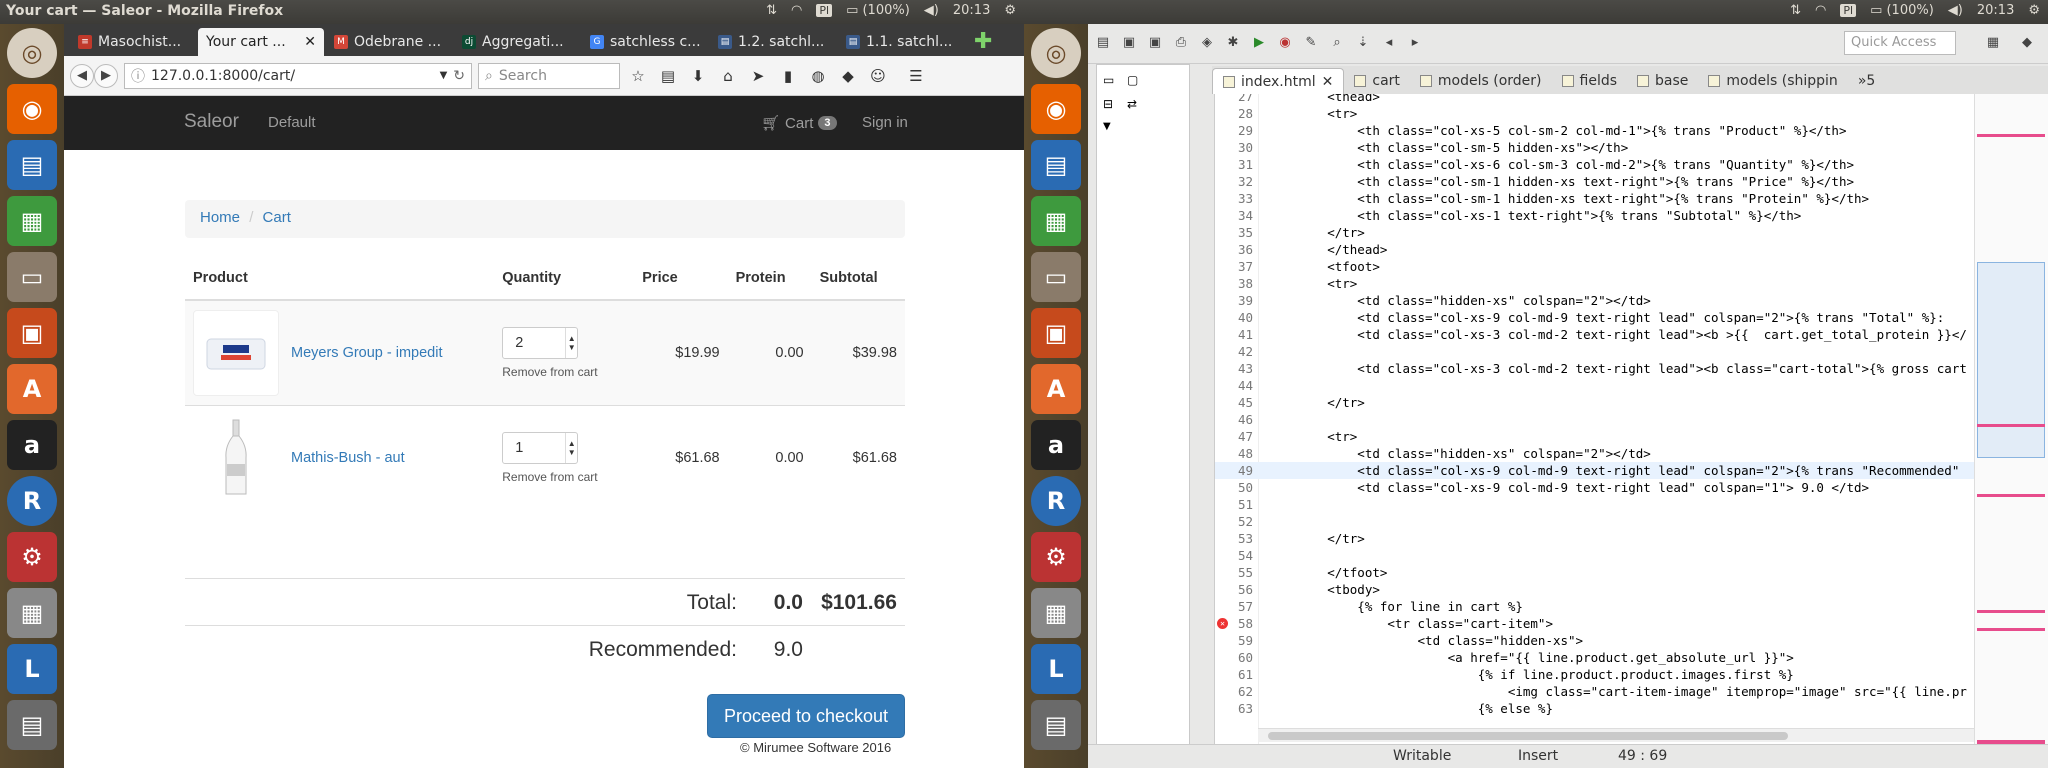 The width and height of the screenshot is (2048, 768). I want to click on more-tabs: »5, so click(1866, 81).